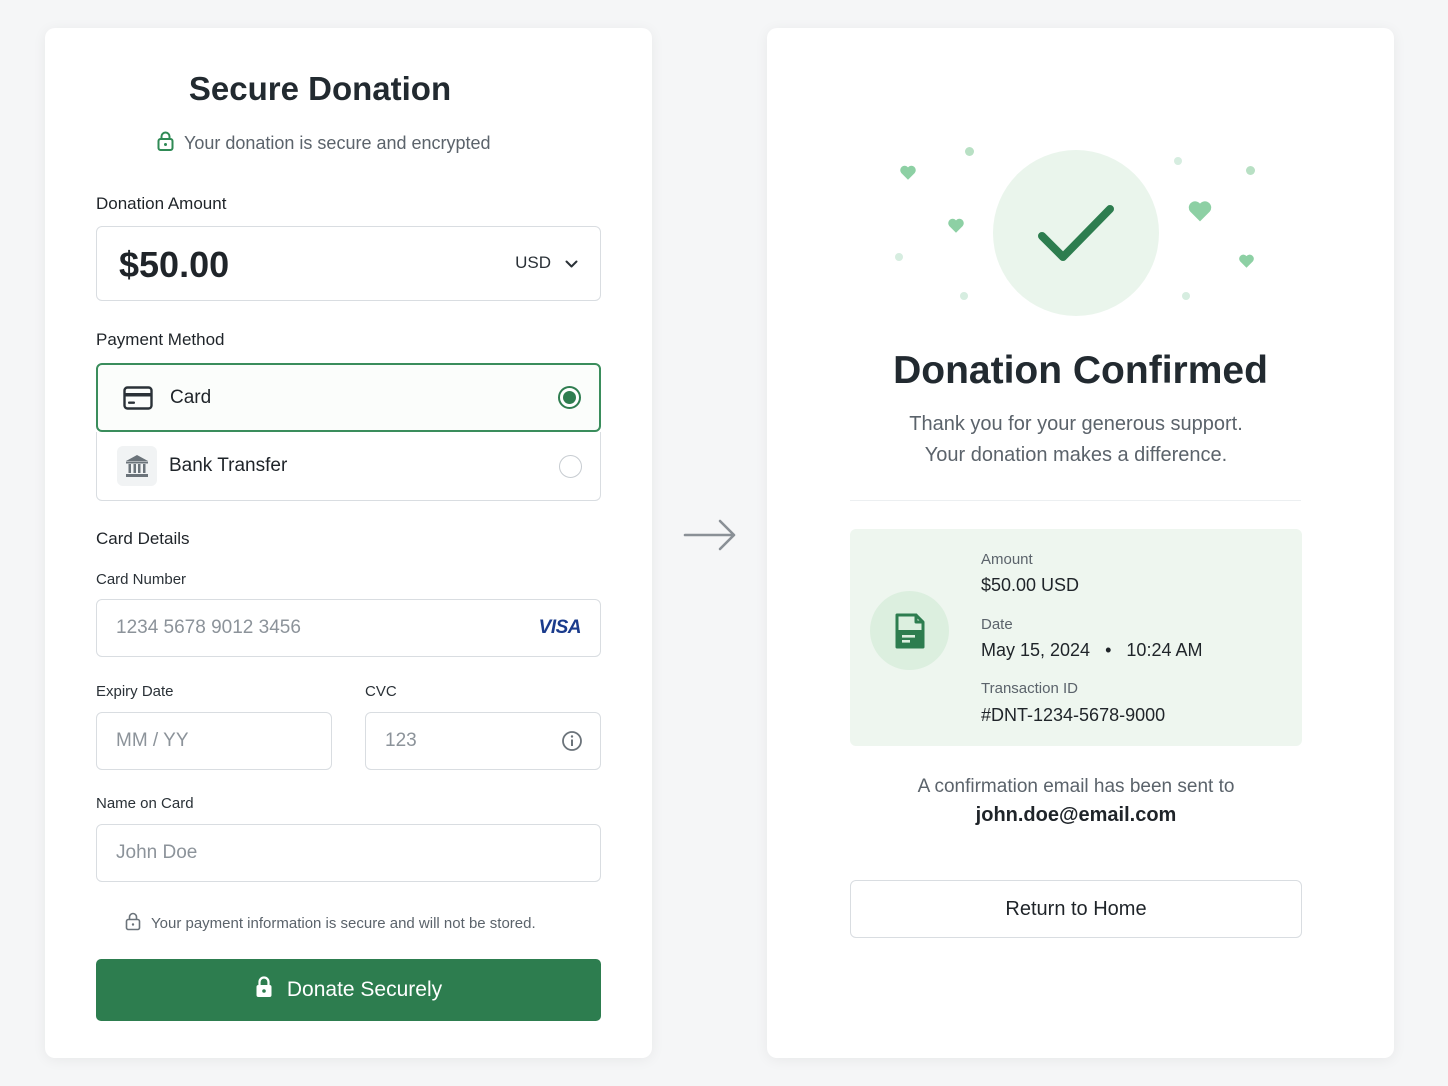  Describe the element at coordinates (1075, 500) in the screenshot. I see `divider` at that location.